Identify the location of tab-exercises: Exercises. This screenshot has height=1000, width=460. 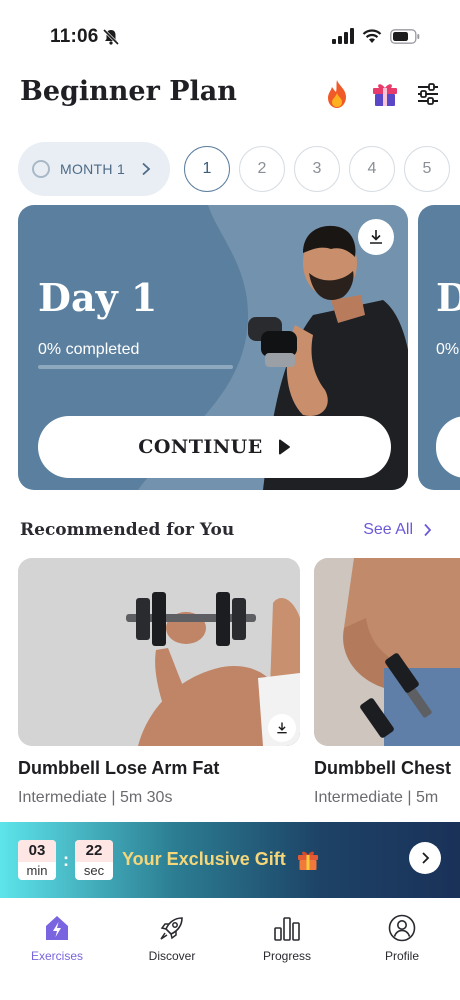
(57, 937).